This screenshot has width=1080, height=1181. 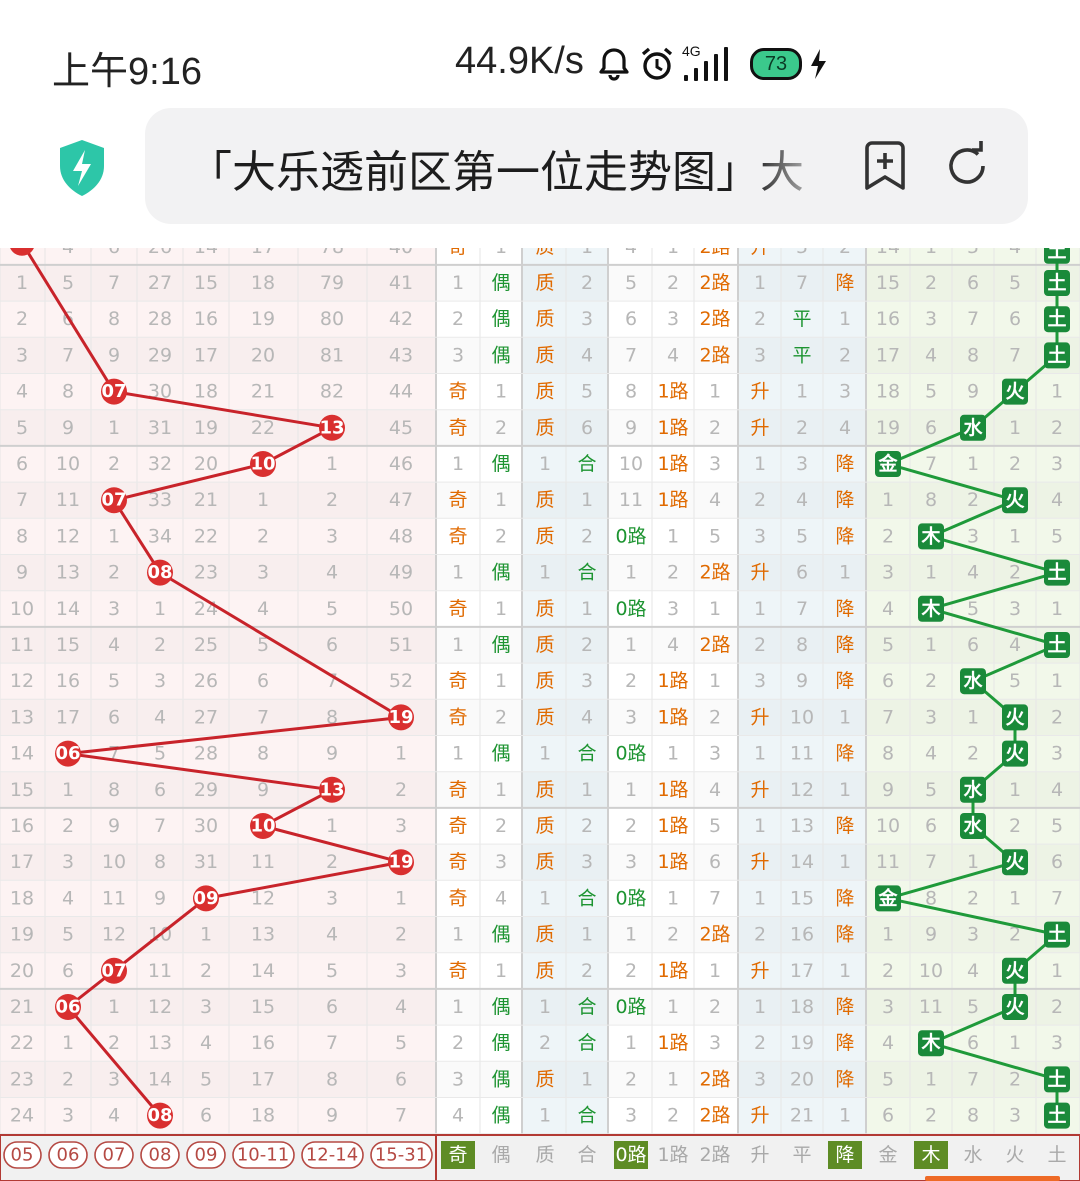 I want to click on footer-label: 土, so click(x=1056, y=1155).